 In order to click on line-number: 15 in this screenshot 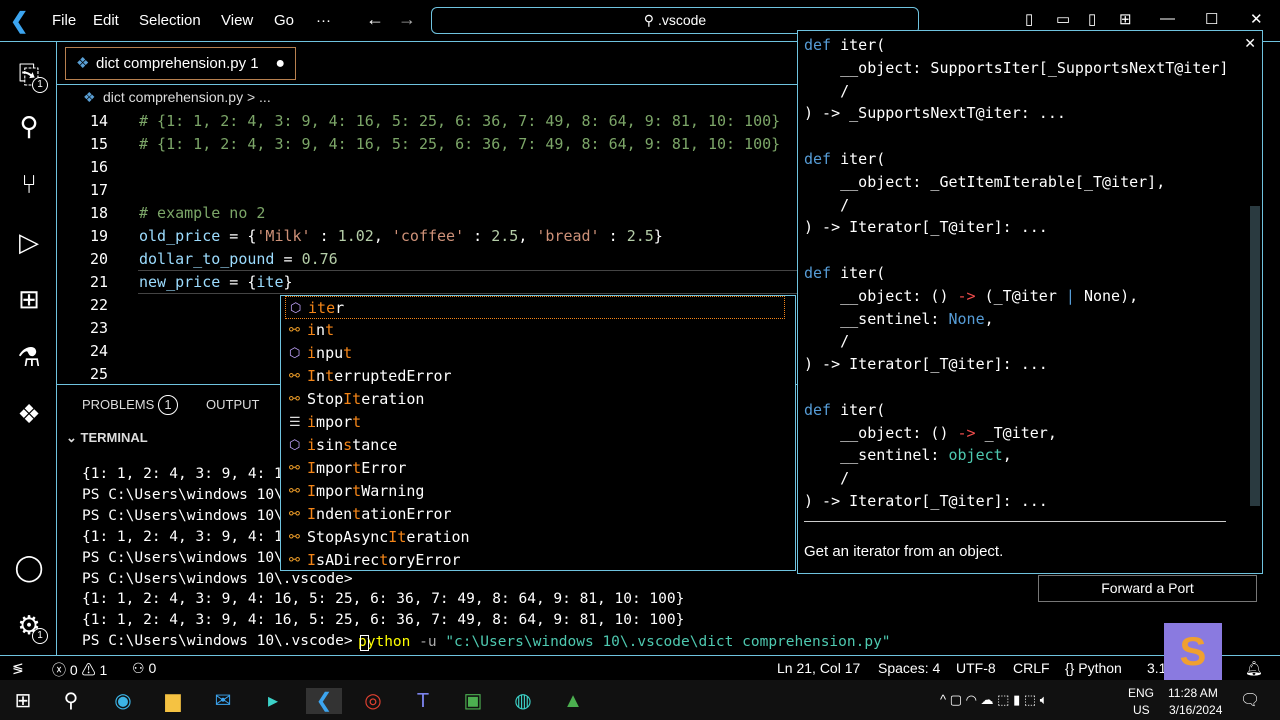, I will do `click(98, 144)`.